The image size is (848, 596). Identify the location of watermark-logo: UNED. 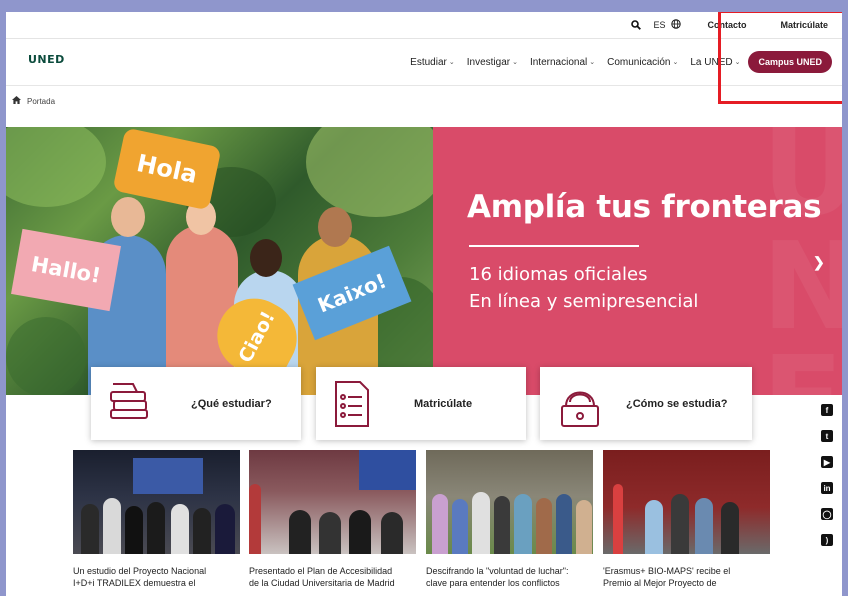
(801, 261).